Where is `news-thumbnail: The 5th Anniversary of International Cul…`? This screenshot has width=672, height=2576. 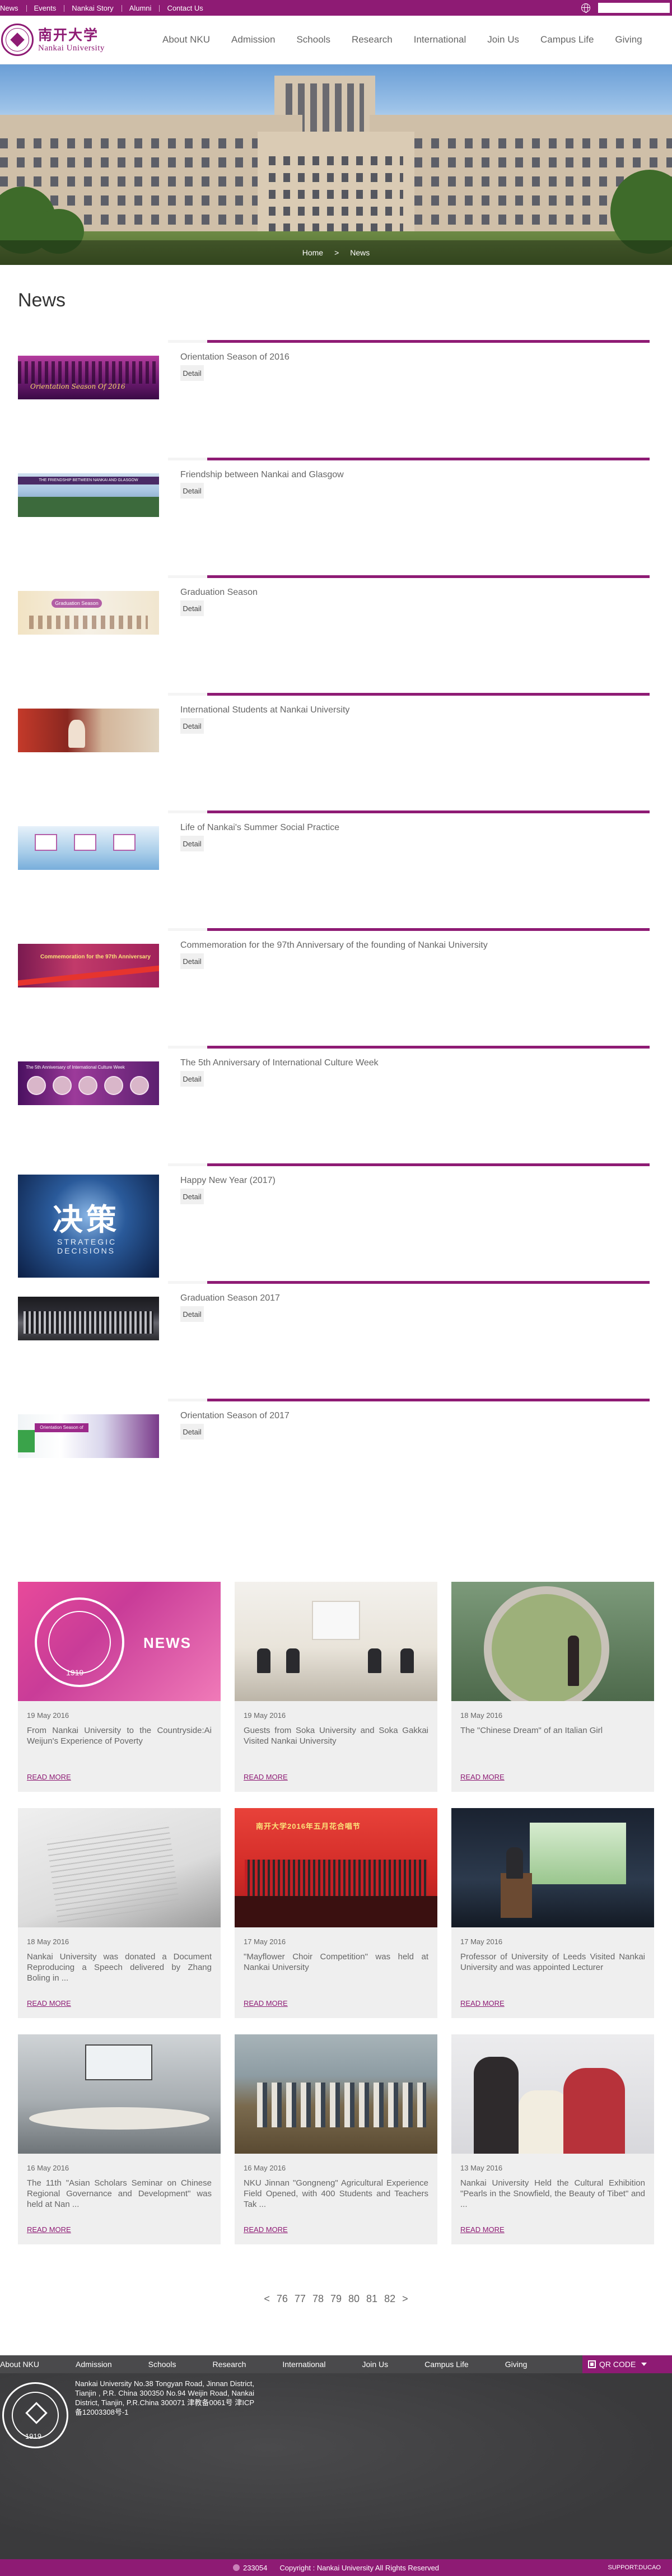
news-thumbnail: The 5th Anniversary of International Cul… is located at coordinates (89, 1083).